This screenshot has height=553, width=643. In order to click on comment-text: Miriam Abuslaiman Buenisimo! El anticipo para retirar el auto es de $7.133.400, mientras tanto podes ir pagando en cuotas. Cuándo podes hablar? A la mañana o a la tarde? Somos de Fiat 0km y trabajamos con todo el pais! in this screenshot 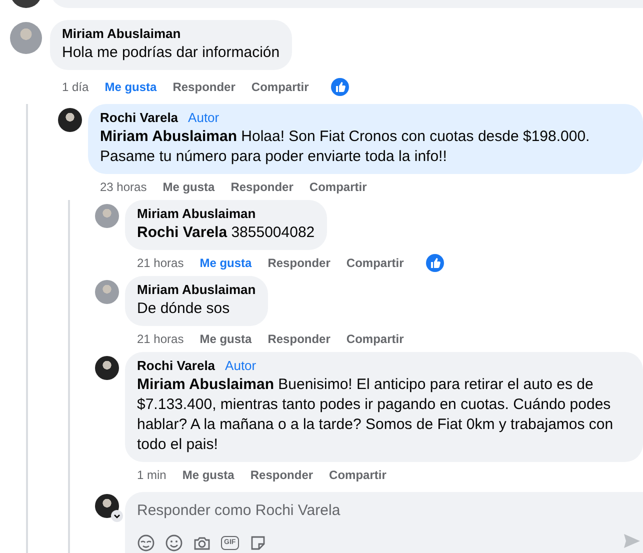, I will do `click(375, 415)`.